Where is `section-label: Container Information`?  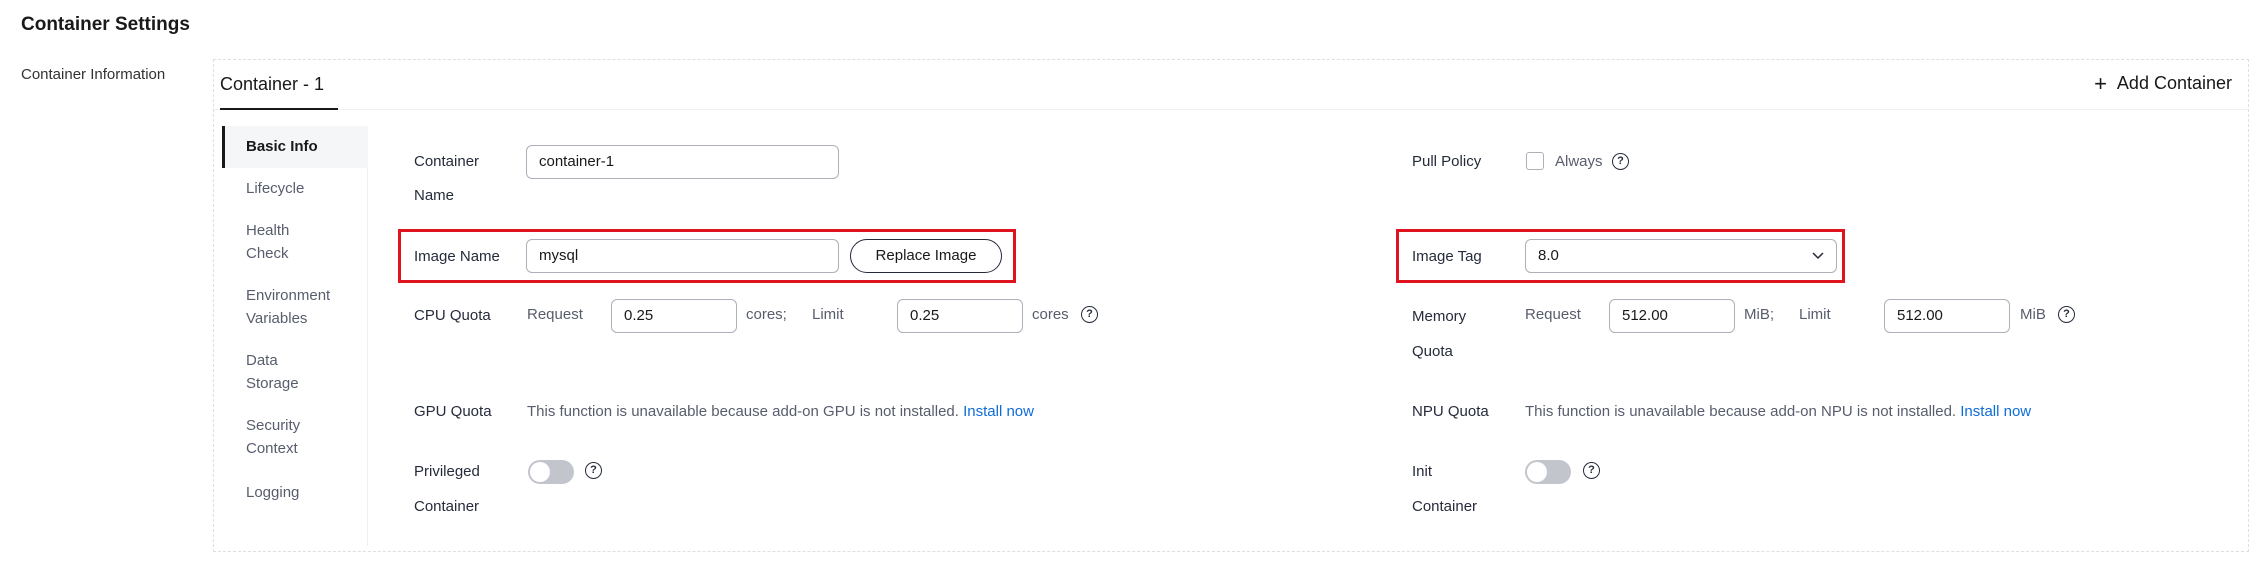
section-label: Container Information is located at coordinates (93, 74).